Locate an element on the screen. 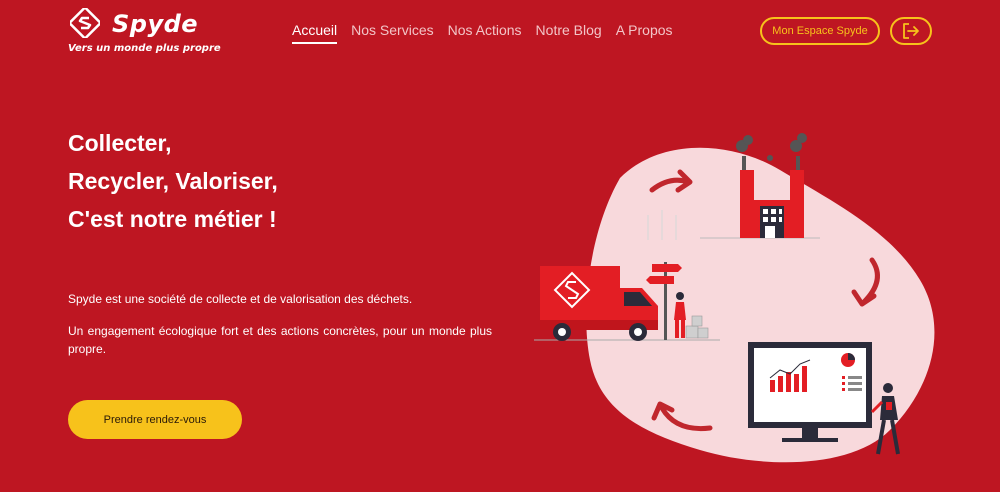 The height and width of the screenshot is (492, 1000). nav-item-accueil: Accueil is located at coordinates (315, 33).